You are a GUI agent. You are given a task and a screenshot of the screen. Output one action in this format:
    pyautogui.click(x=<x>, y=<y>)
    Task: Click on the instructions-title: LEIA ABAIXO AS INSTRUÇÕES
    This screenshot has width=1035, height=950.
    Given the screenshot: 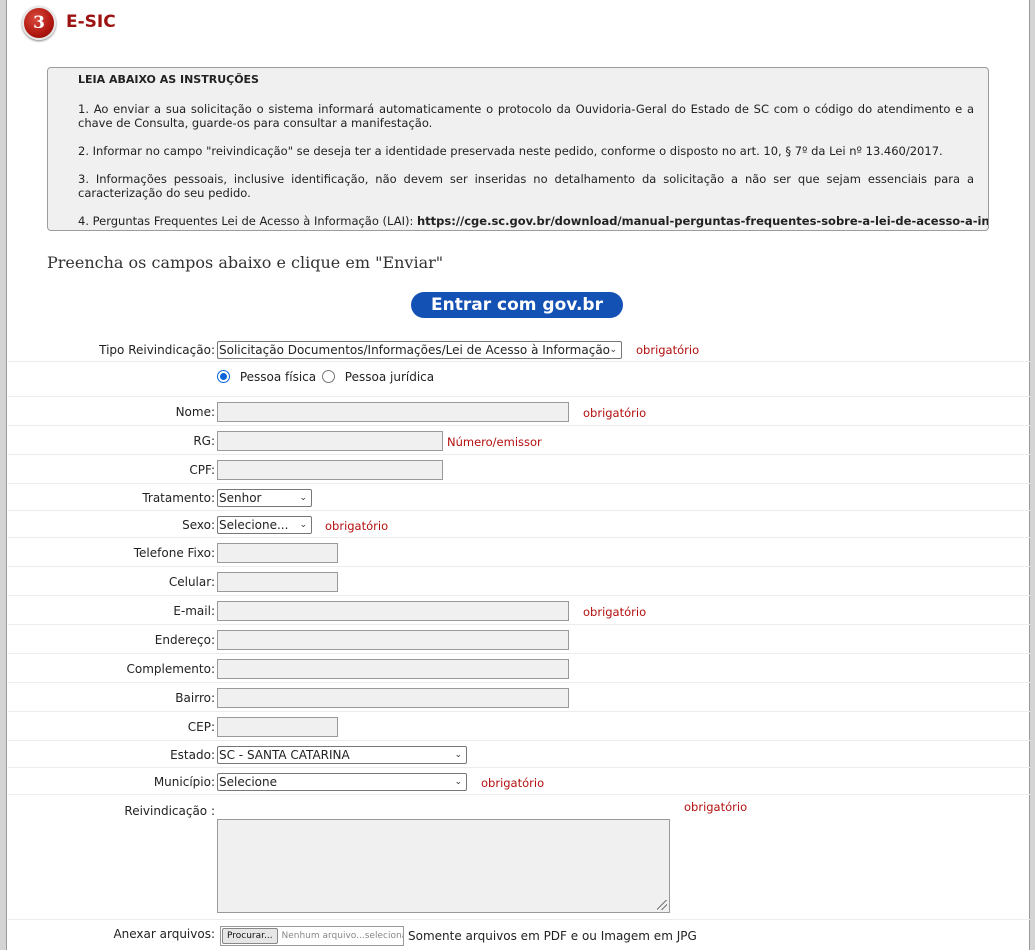 What is the action you would take?
    pyautogui.click(x=168, y=79)
    